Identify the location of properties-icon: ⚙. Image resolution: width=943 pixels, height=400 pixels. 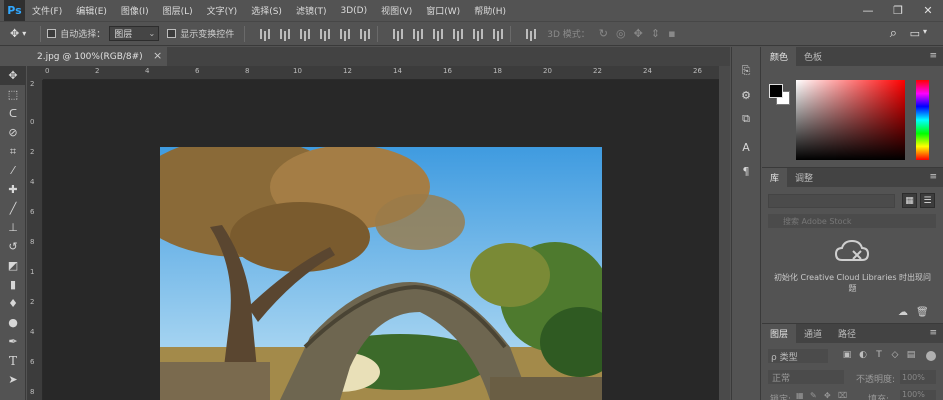
(746, 95).